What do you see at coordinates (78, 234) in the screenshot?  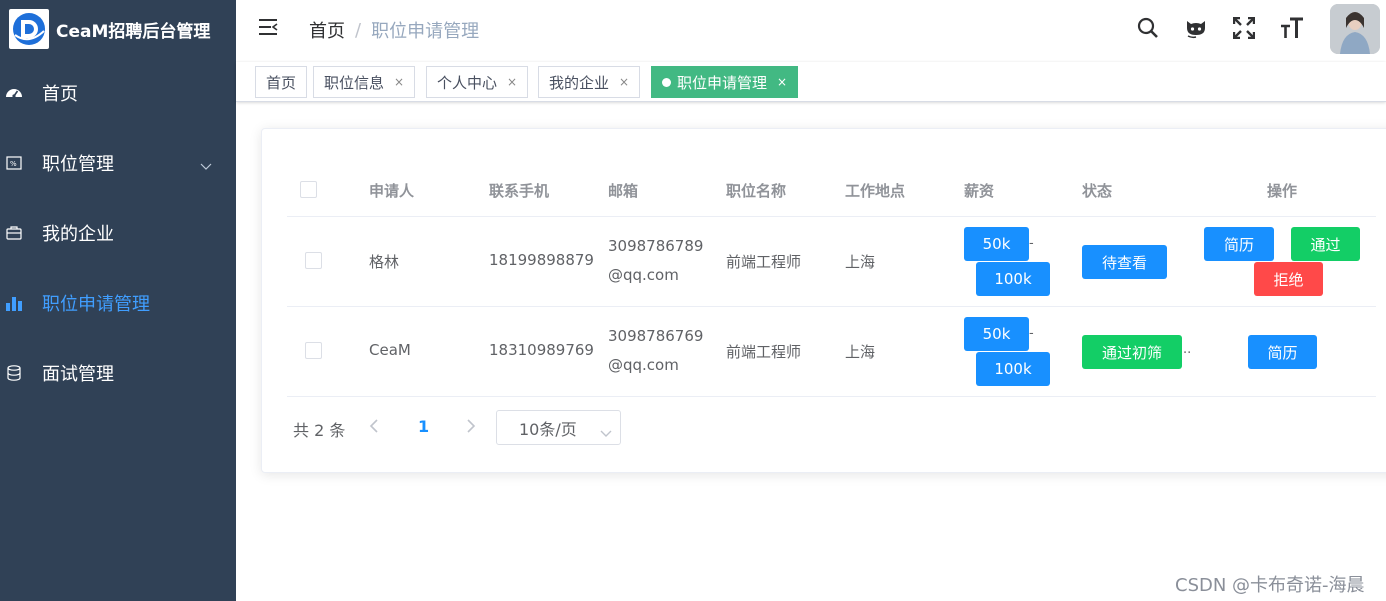 I see `sidebar-item-label: 我的企业` at bounding box center [78, 234].